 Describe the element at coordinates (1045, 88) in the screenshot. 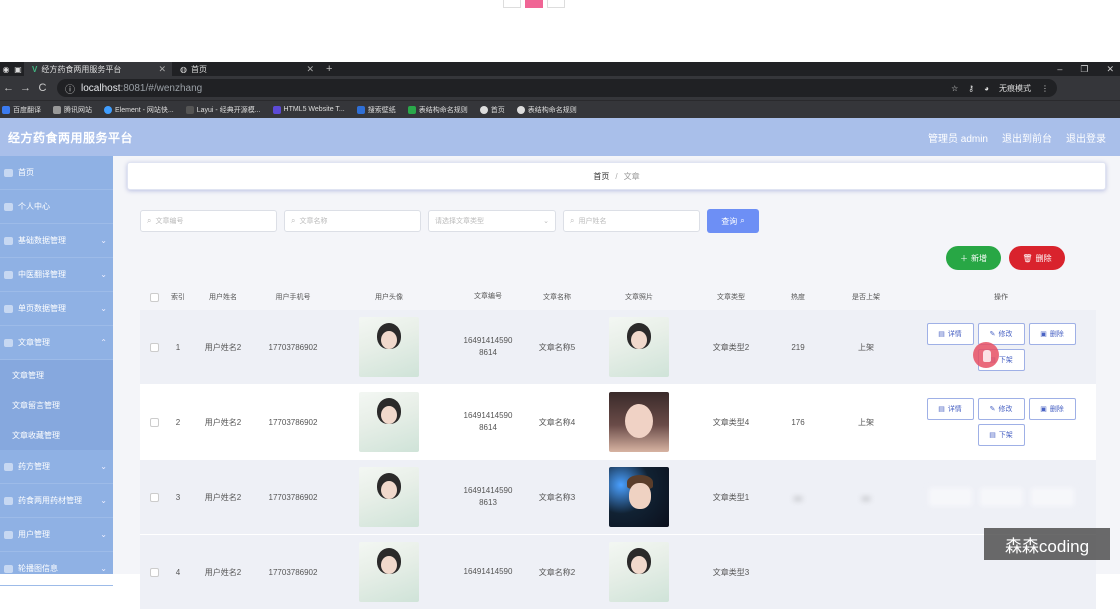

I see `more-icon: ⋮` at that location.